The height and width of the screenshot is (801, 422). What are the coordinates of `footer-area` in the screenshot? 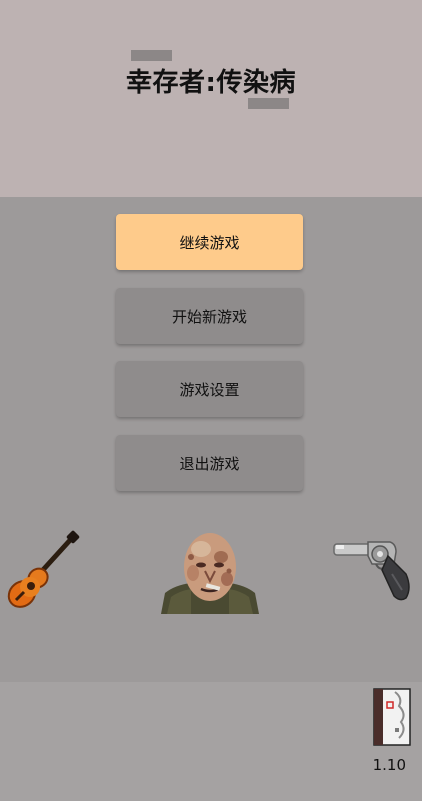 It's located at (211, 741).